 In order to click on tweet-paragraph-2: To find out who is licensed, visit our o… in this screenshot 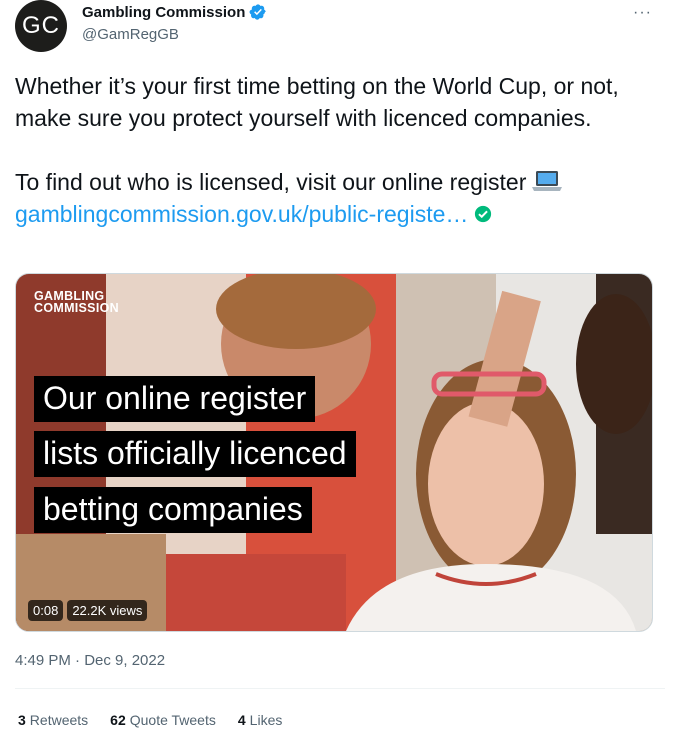, I will do `click(335, 182)`.